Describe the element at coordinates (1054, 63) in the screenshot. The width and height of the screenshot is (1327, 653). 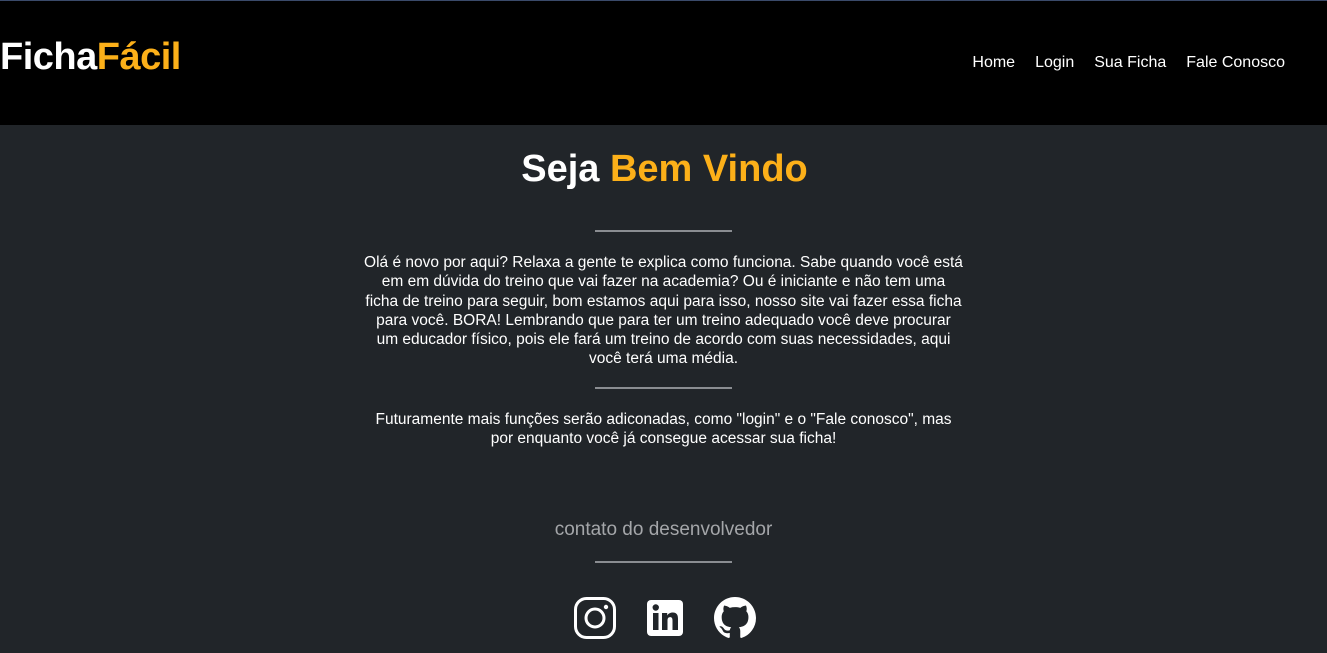
I see `nav-login: Login` at that location.